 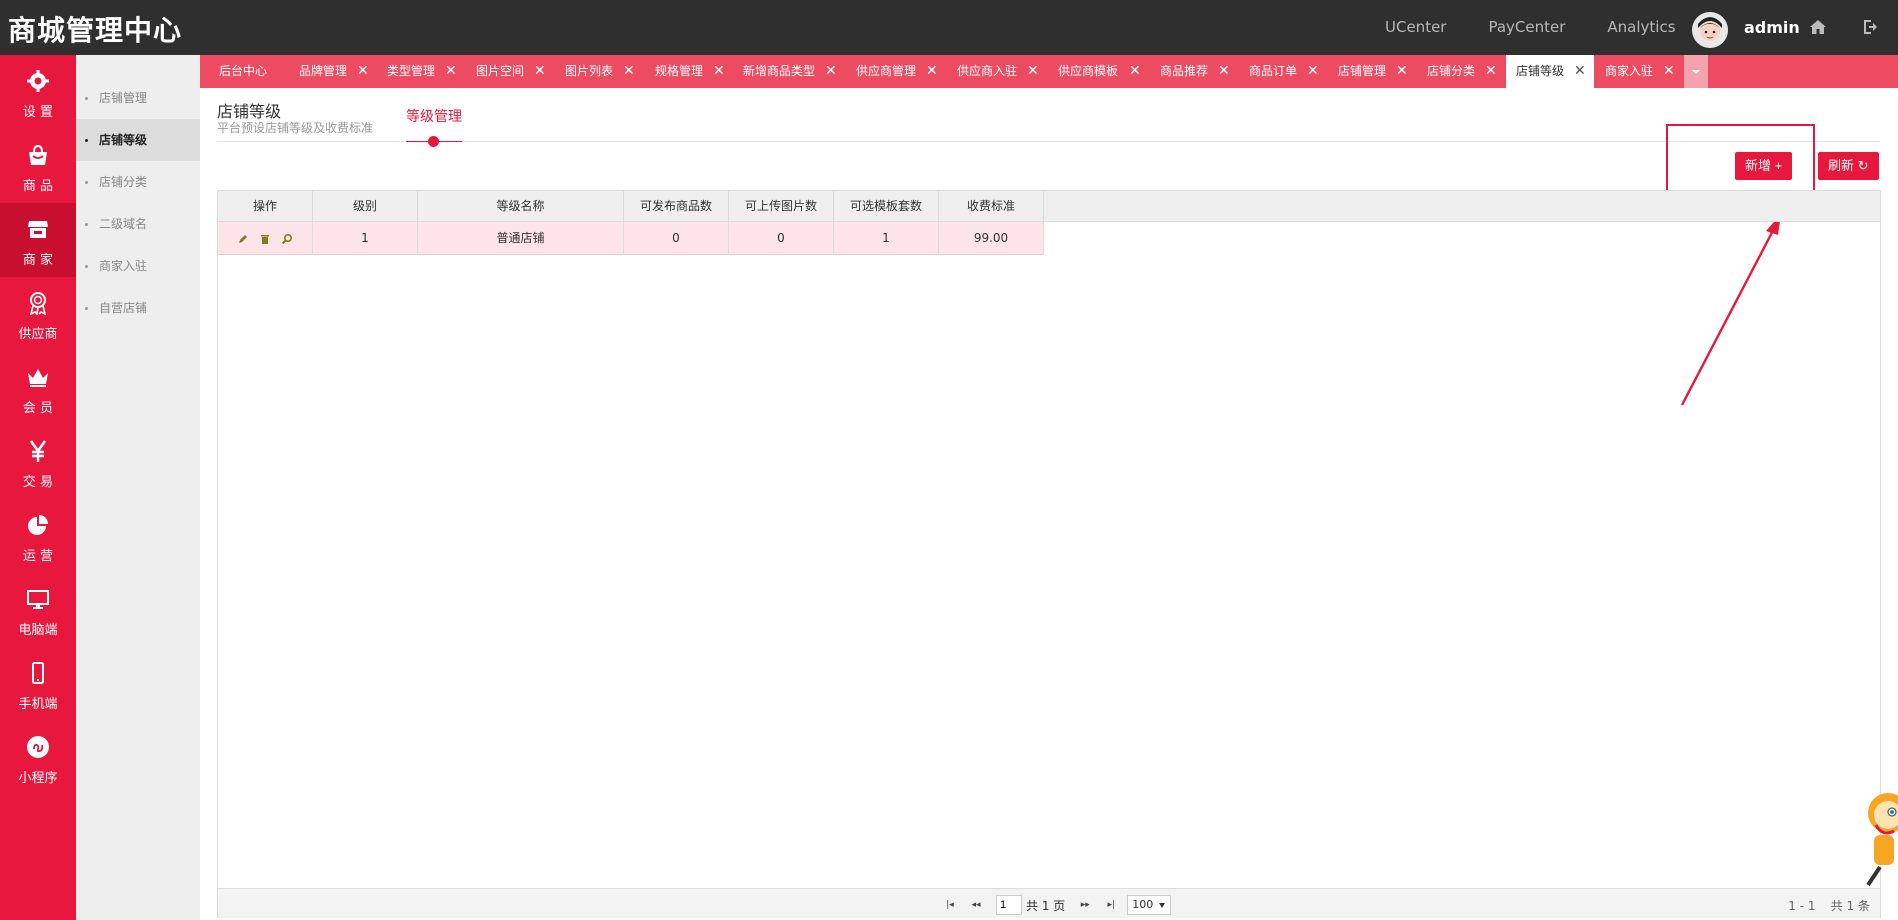 I want to click on col-header-fee: 收费标准, so click(x=991, y=206).